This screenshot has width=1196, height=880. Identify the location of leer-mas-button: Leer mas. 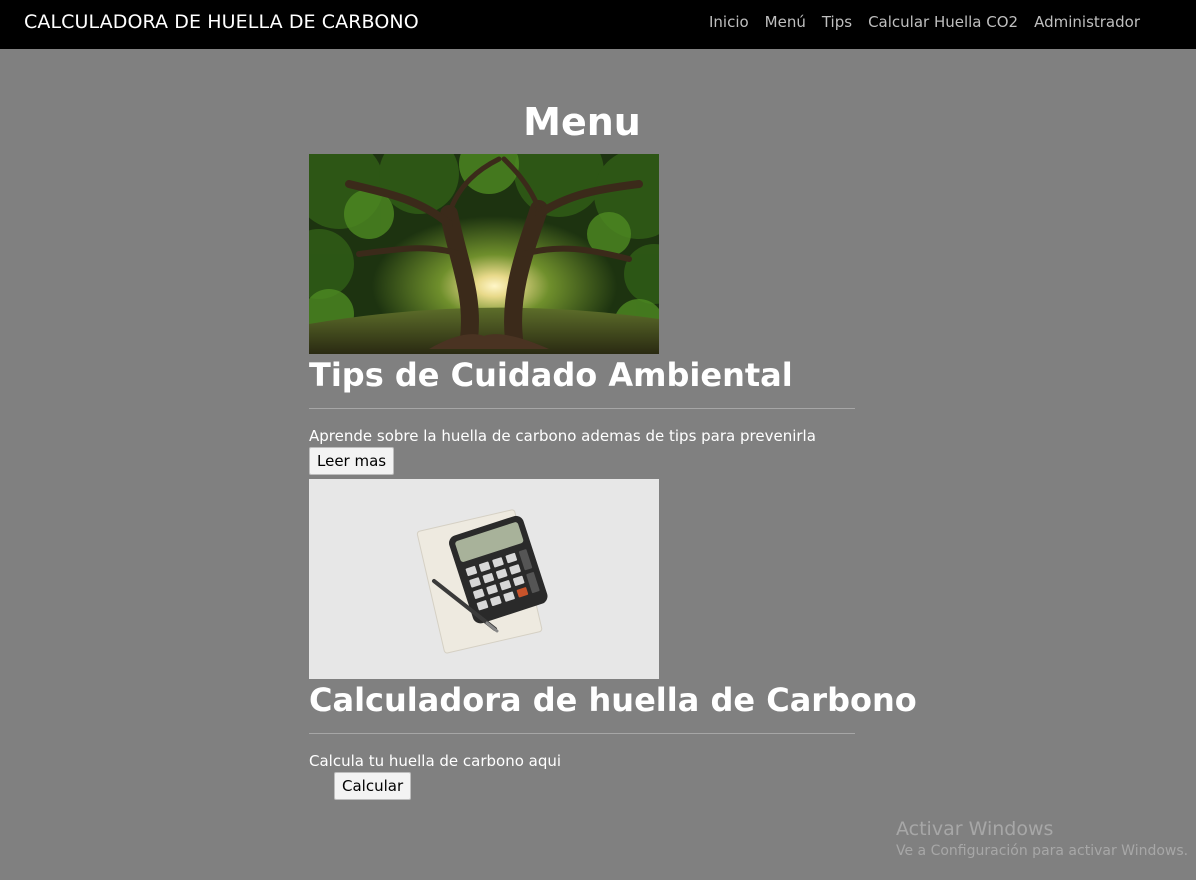
(352, 461).